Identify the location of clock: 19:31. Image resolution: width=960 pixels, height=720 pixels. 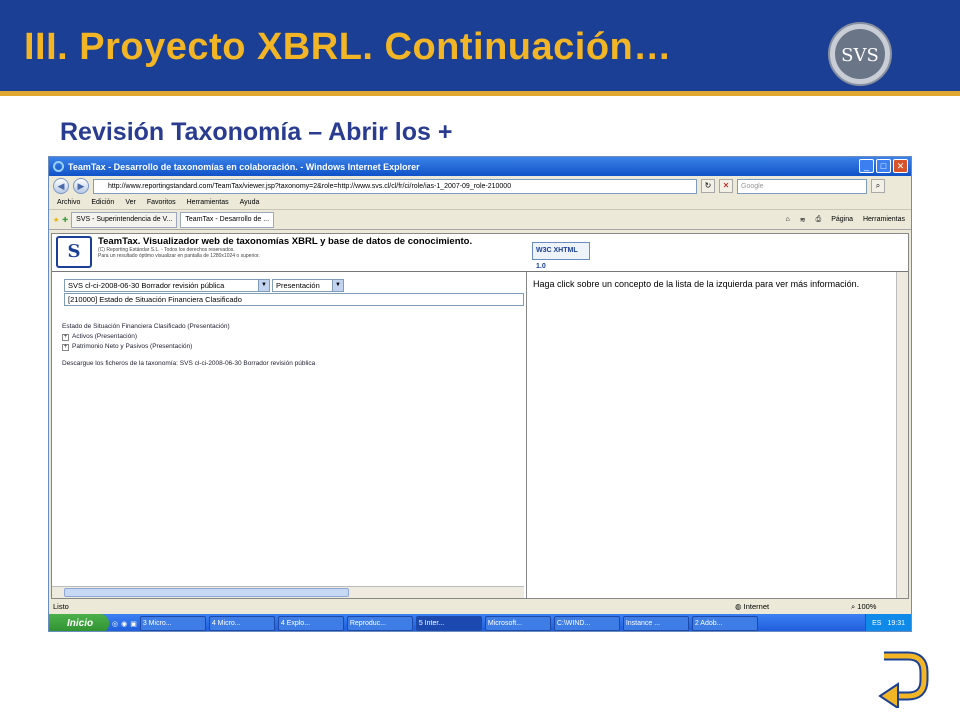
(896, 623).